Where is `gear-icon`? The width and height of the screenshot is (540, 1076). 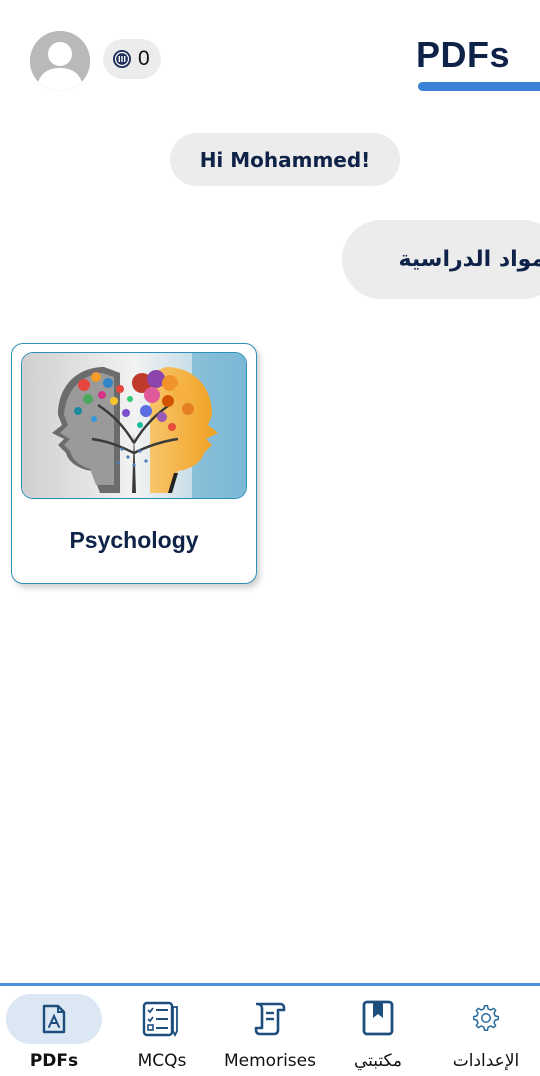 gear-icon is located at coordinates (486, 1018).